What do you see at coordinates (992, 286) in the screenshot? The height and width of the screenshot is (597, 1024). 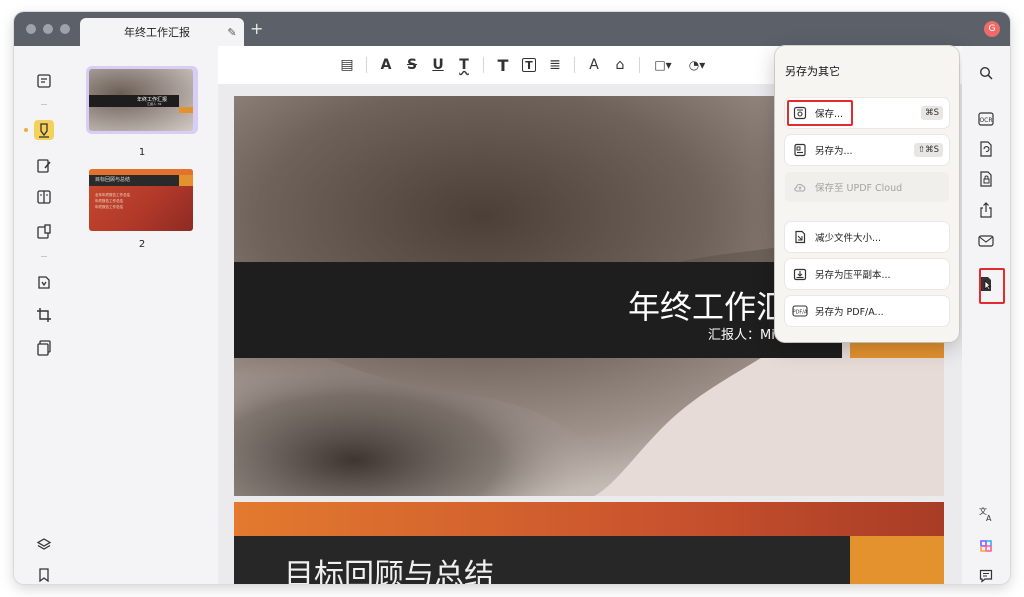 I see `save-as-other-highlight-box` at bounding box center [992, 286].